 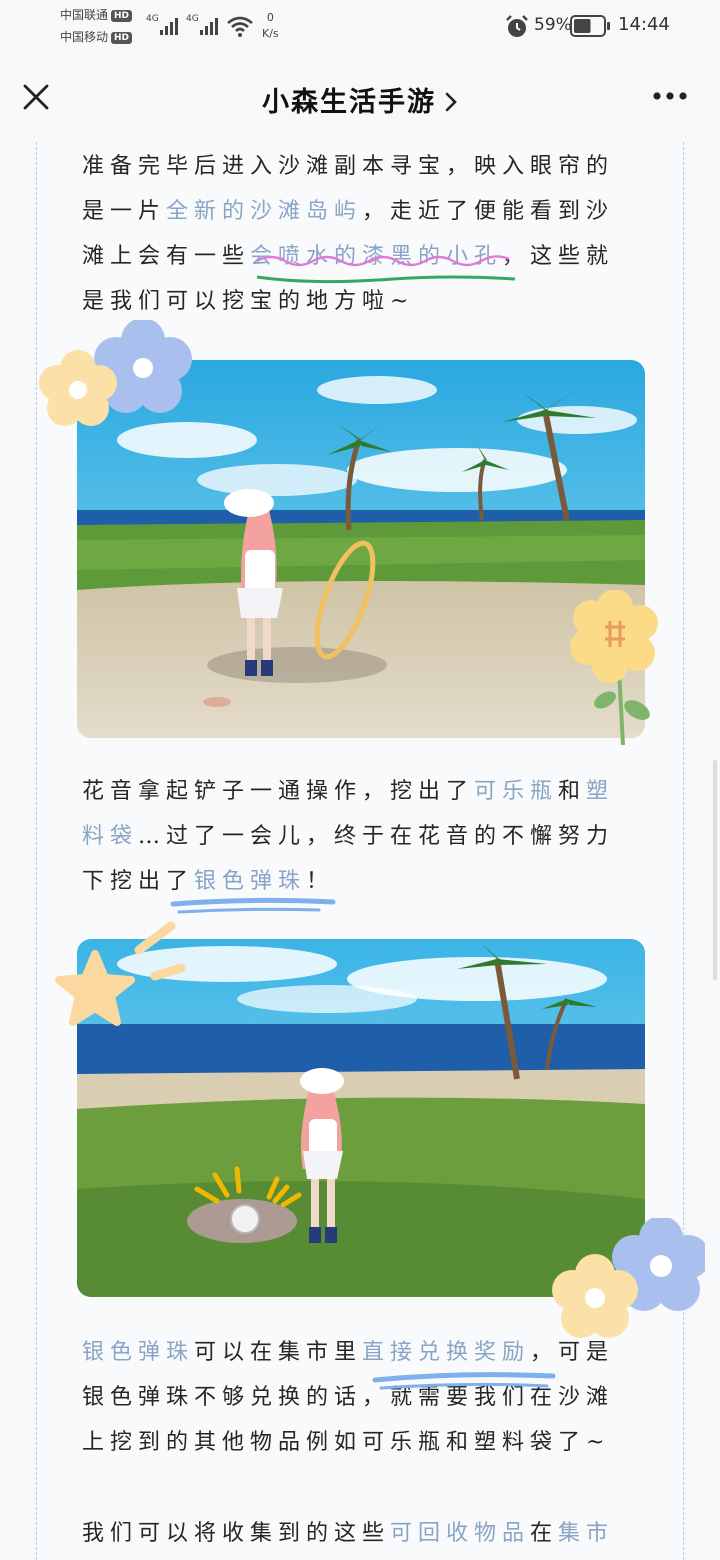 I want to click on body-text: 上挖到的其他物品例如可乐瓶和塑料袋了~, so click(x=346, y=1442).